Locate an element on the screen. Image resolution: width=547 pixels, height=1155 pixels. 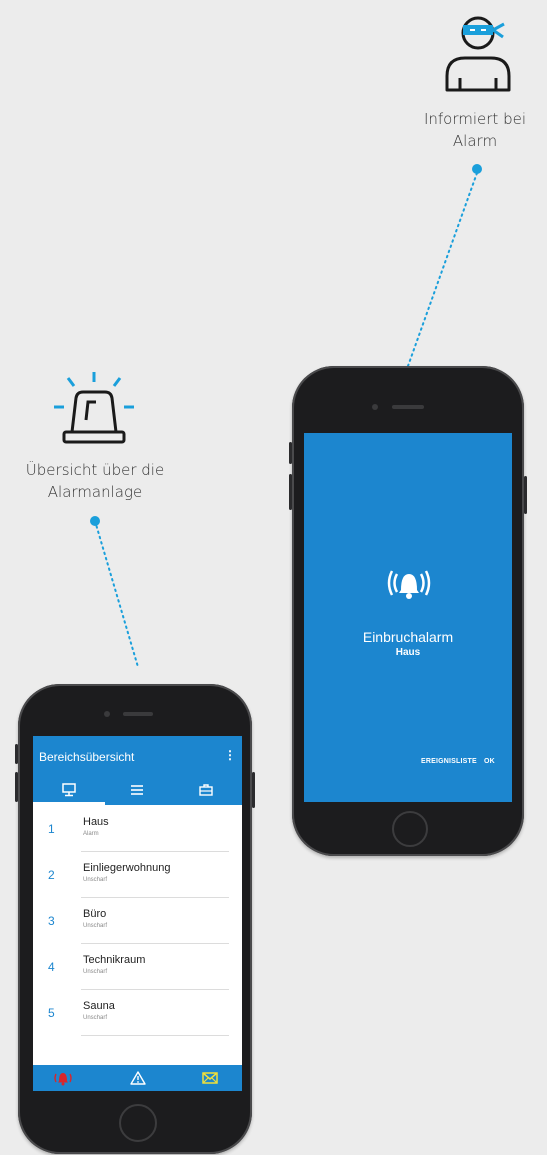
warning-icon is located at coordinates (138, 1078).